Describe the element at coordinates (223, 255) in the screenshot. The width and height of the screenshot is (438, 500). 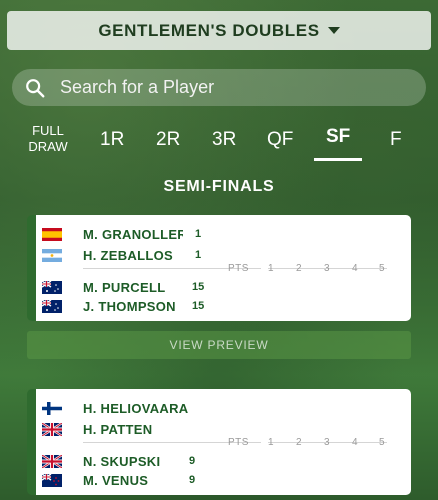
I see `player-row: H. ZEBALLOS 1` at that location.